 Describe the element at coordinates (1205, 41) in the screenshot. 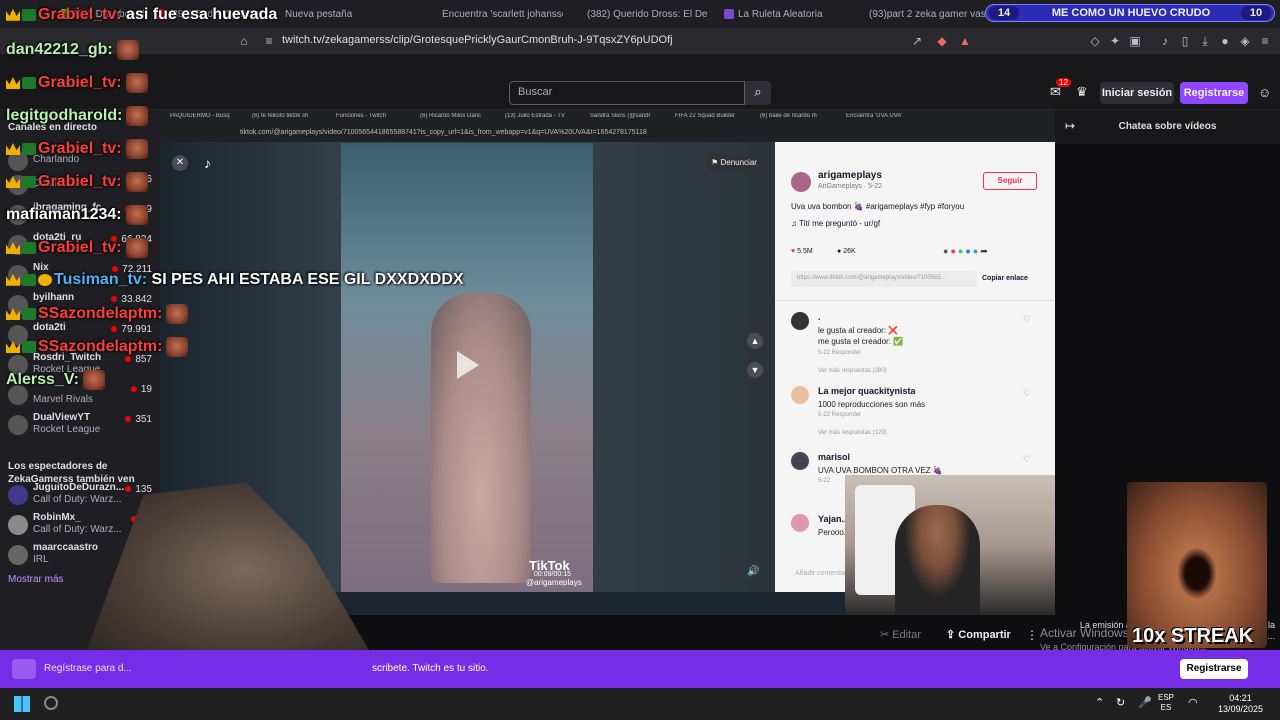

I see `downloads-icon: ⤓` at that location.